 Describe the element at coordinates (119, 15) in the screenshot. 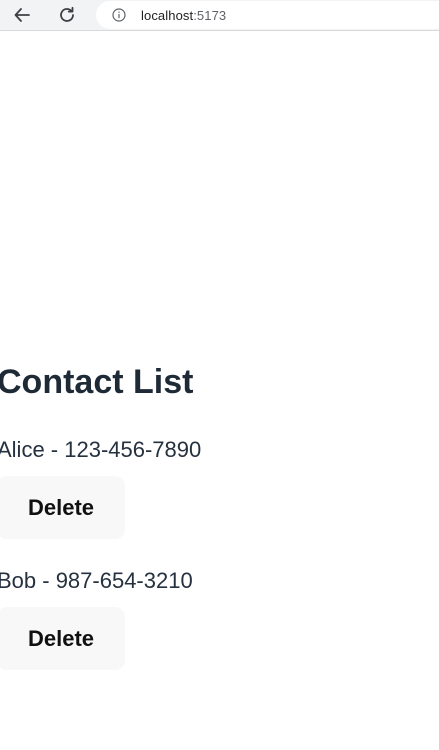

I see `info-icon` at that location.